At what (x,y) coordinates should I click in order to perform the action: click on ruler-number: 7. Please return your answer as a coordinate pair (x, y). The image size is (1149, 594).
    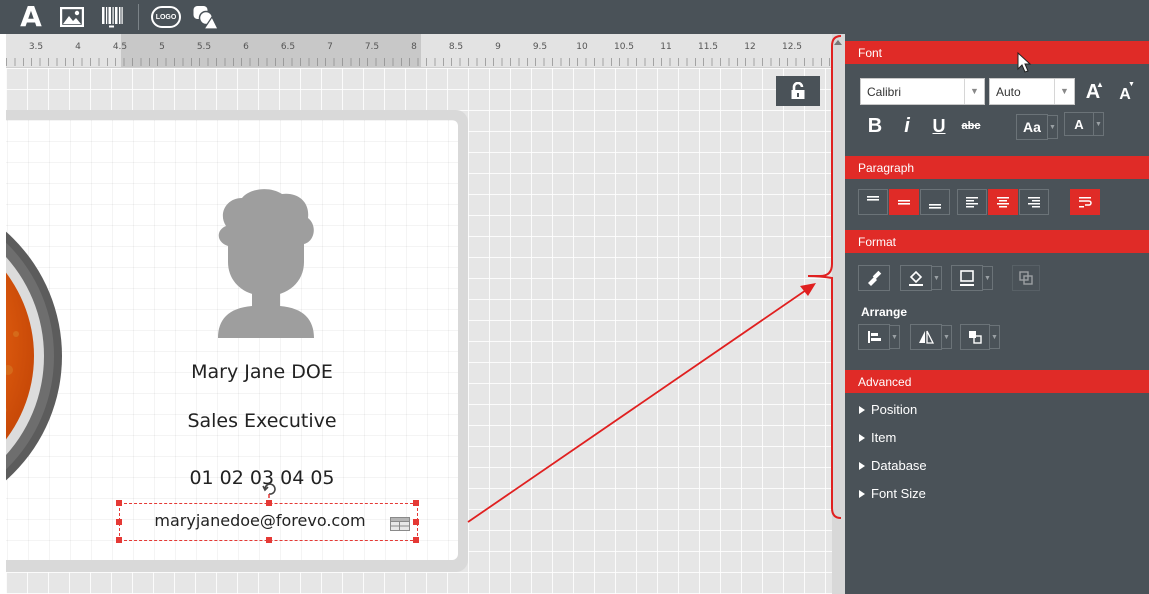
    Looking at the image, I should click on (330, 47).